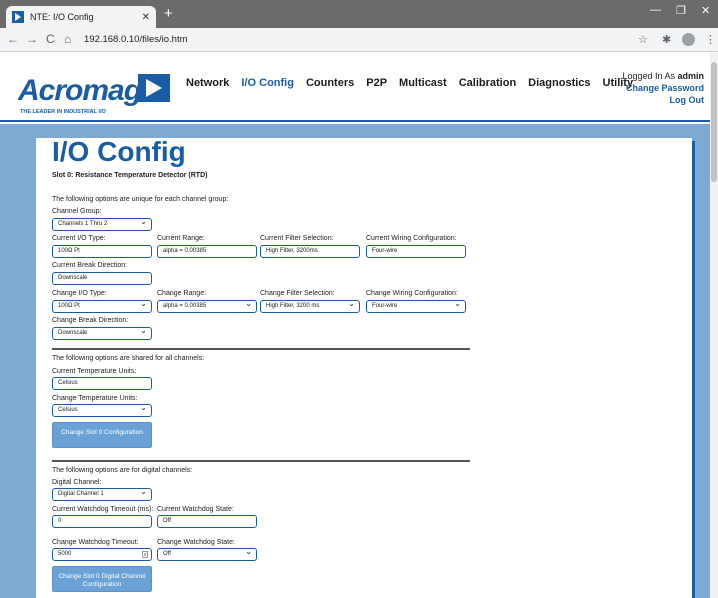 The height and width of the screenshot is (598, 718). Describe the element at coordinates (102, 251) in the screenshot. I see `current-io-type-field: 100Ω Pt` at that location.